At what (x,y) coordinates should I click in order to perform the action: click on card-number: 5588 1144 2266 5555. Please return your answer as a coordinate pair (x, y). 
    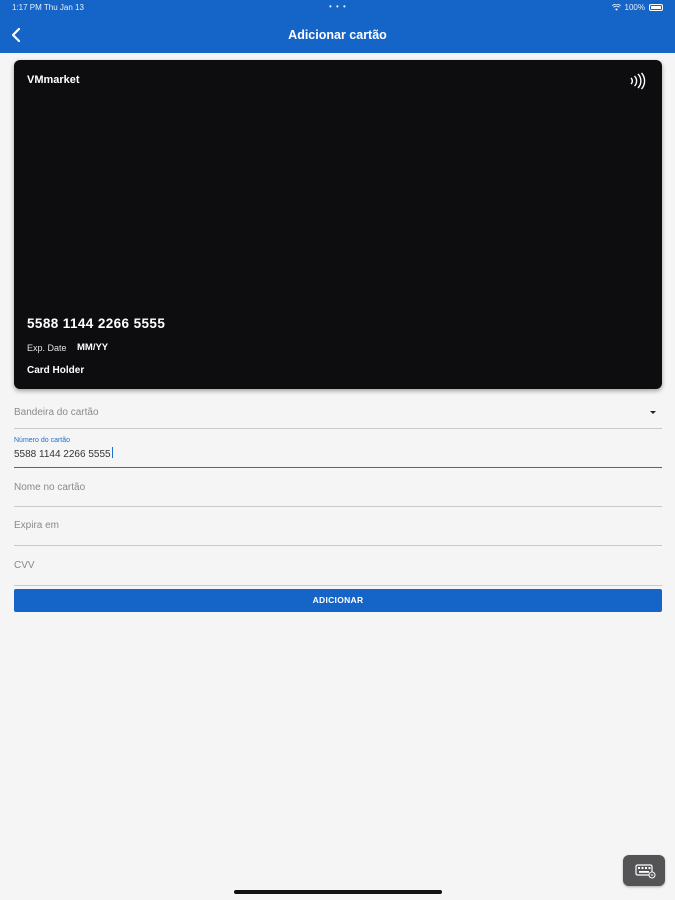
    Looking at the image, I should click on (96, 323).